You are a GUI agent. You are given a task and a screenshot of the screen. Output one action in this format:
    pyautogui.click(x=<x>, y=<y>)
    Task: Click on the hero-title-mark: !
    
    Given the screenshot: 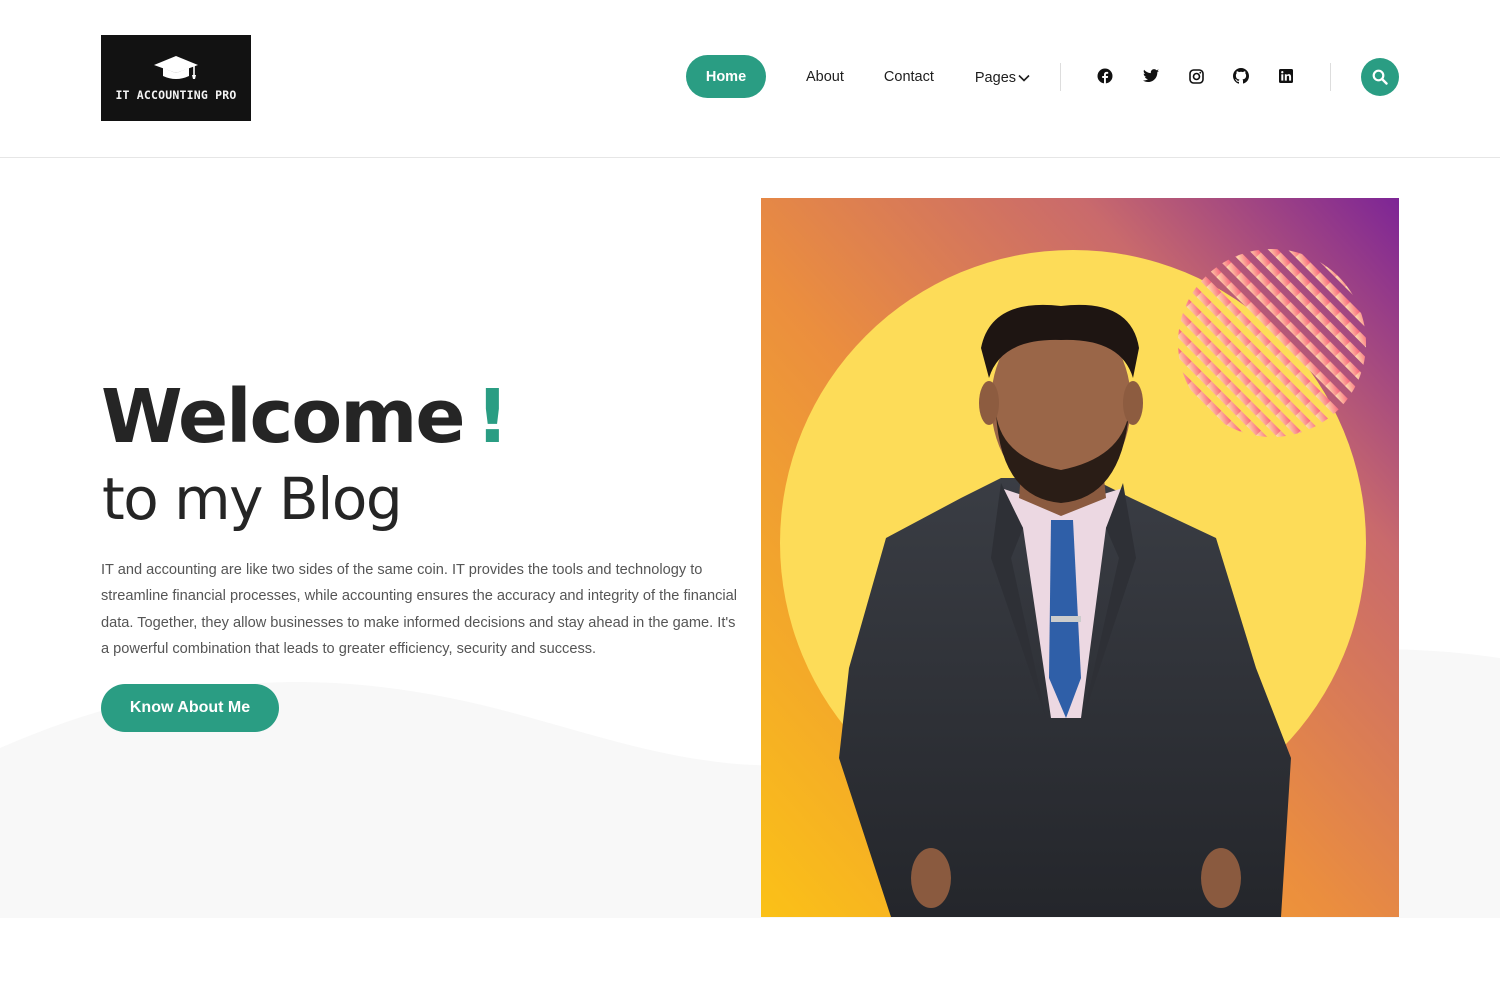 What is the action you would take?
    pyautogui.click(x=492, y=417)
    